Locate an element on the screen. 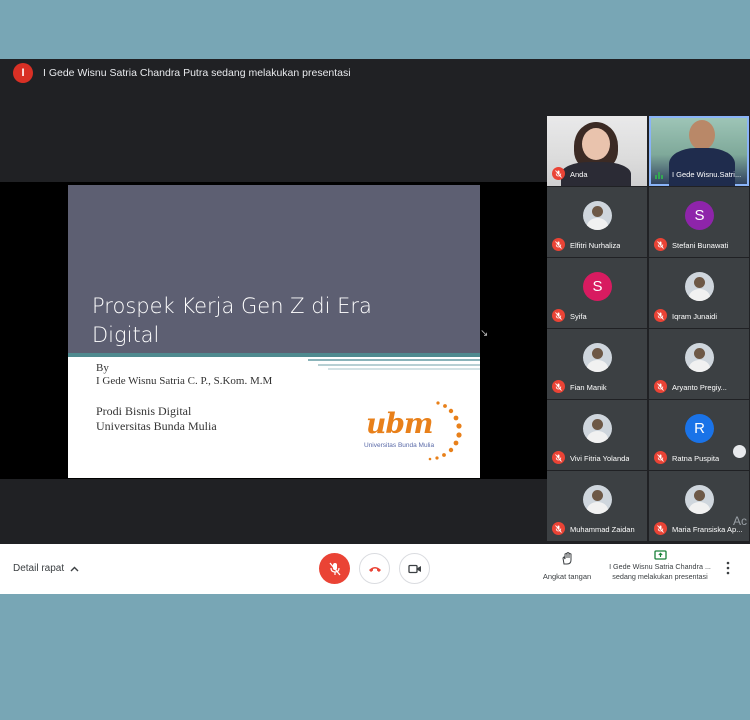  participant-tile: Anda is located at coordinates (597, 151).